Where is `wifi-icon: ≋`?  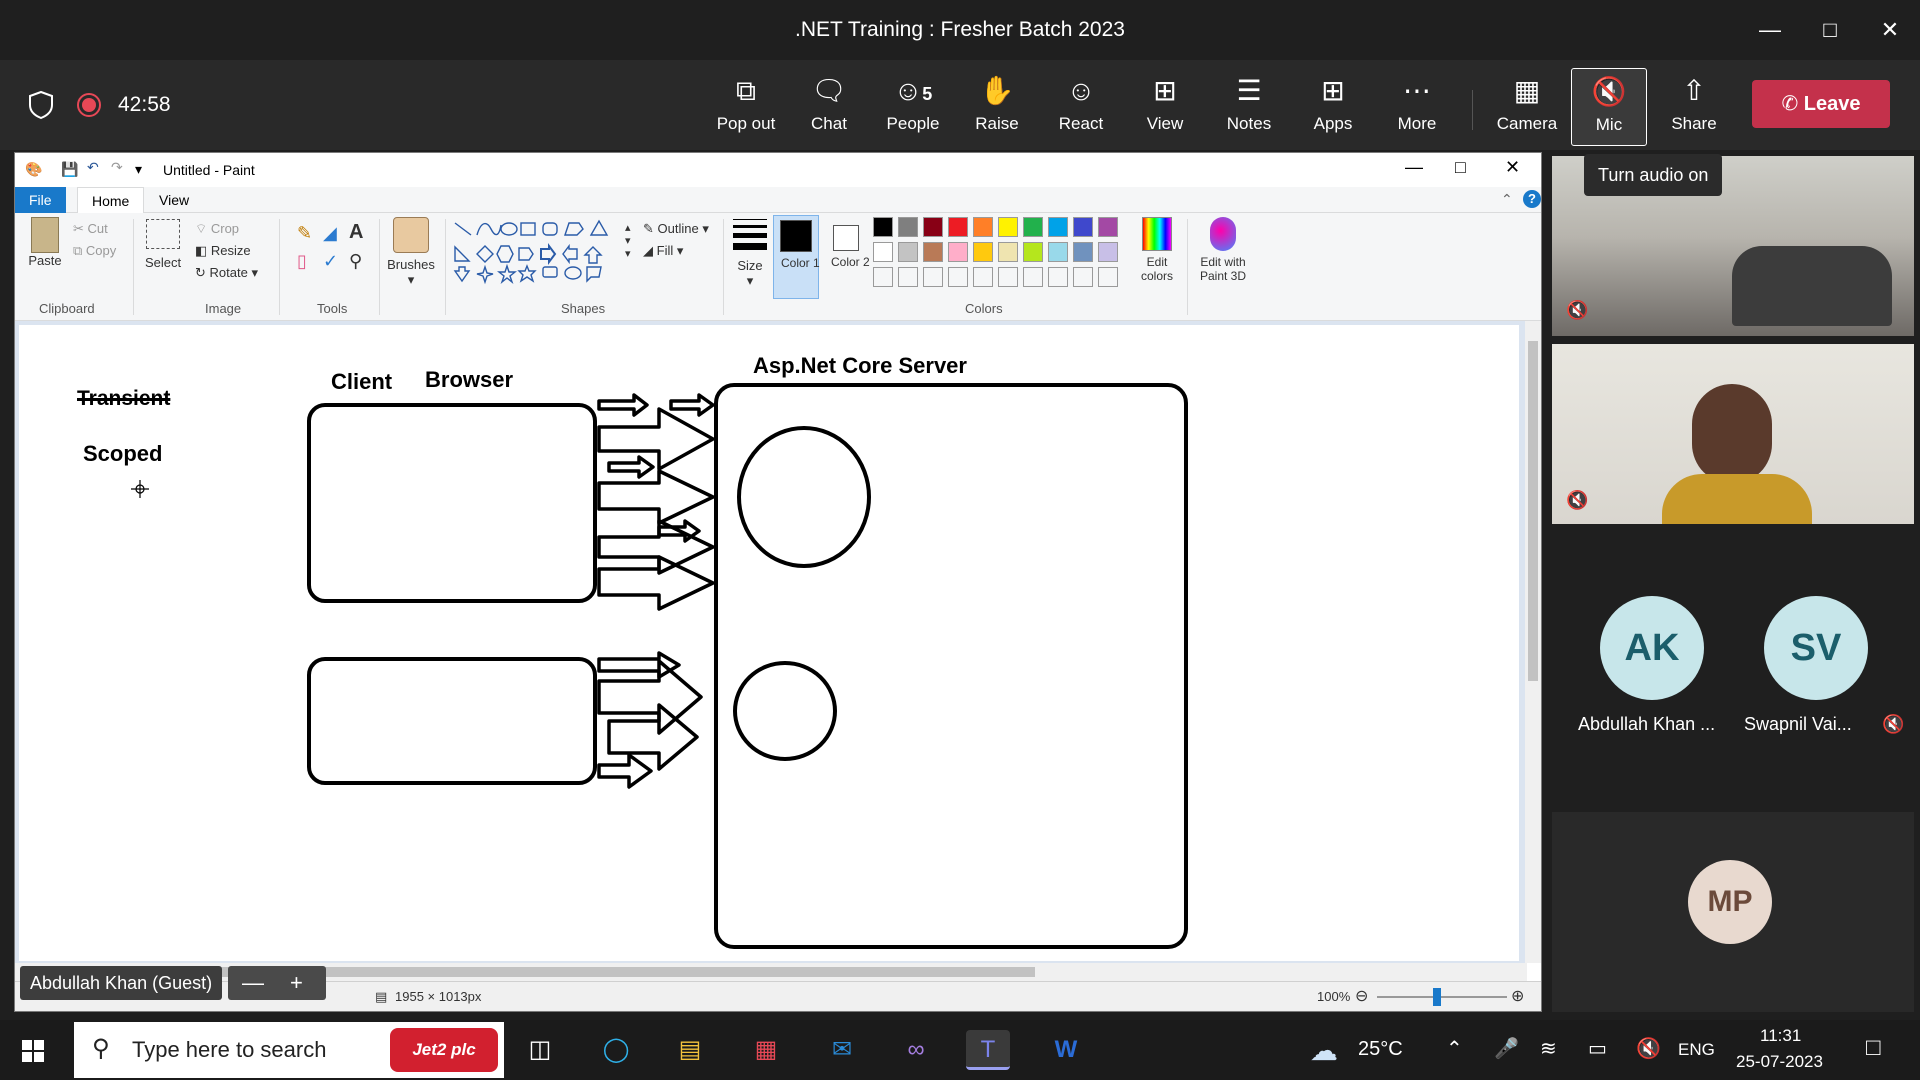
wifi-icon: ≋ is located at coordinates (1548, 1048).